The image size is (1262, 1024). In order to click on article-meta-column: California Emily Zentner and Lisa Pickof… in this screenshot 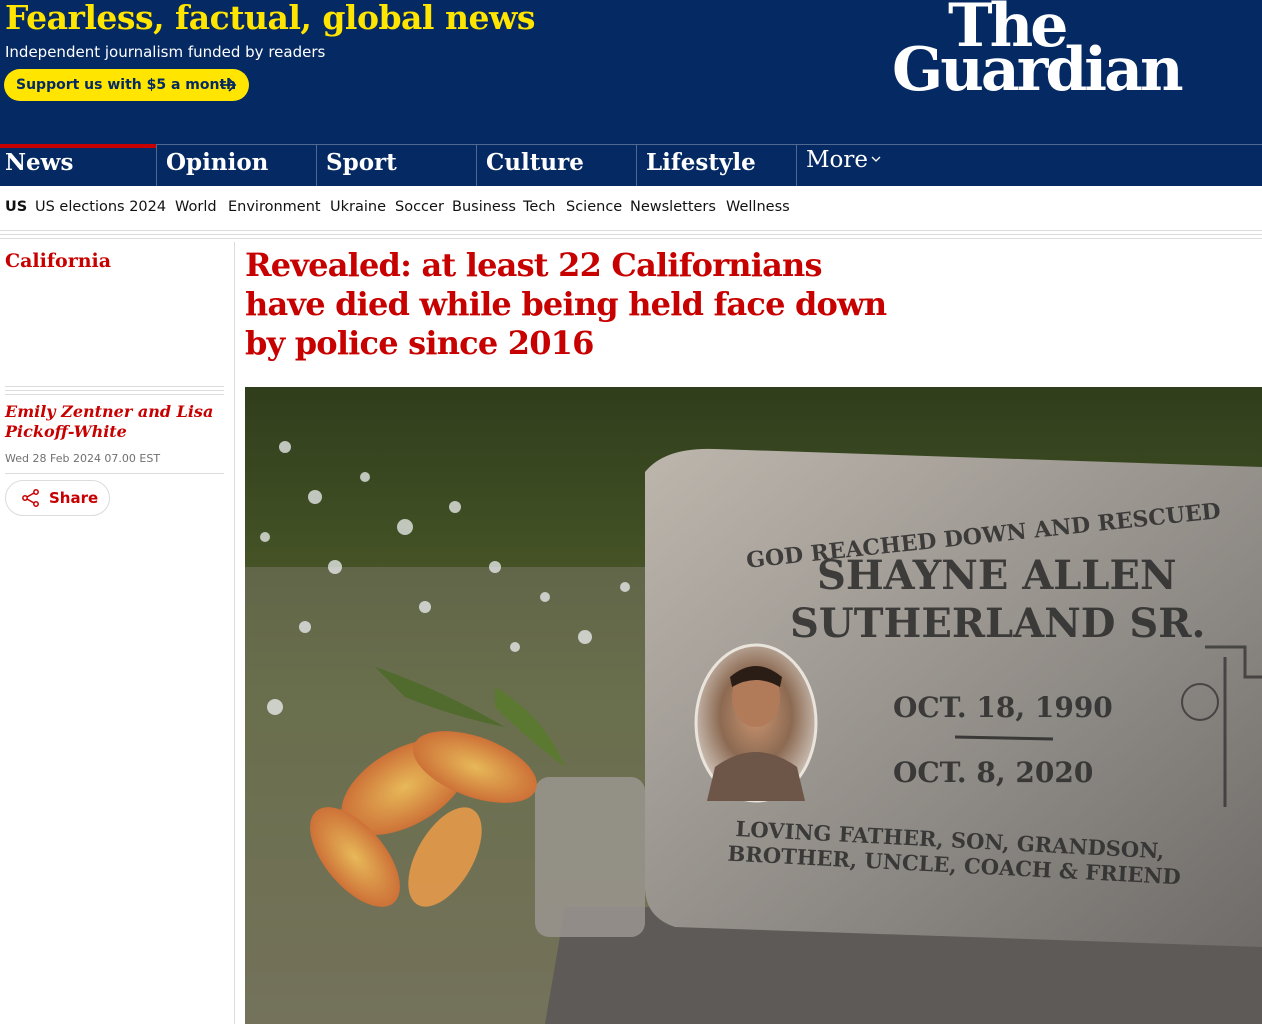, I will do `click(117, 633)`.